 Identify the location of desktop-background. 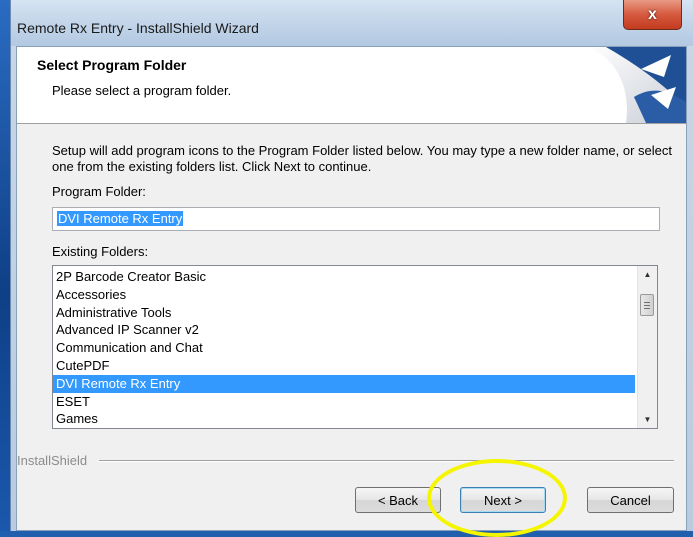
(5, 265).